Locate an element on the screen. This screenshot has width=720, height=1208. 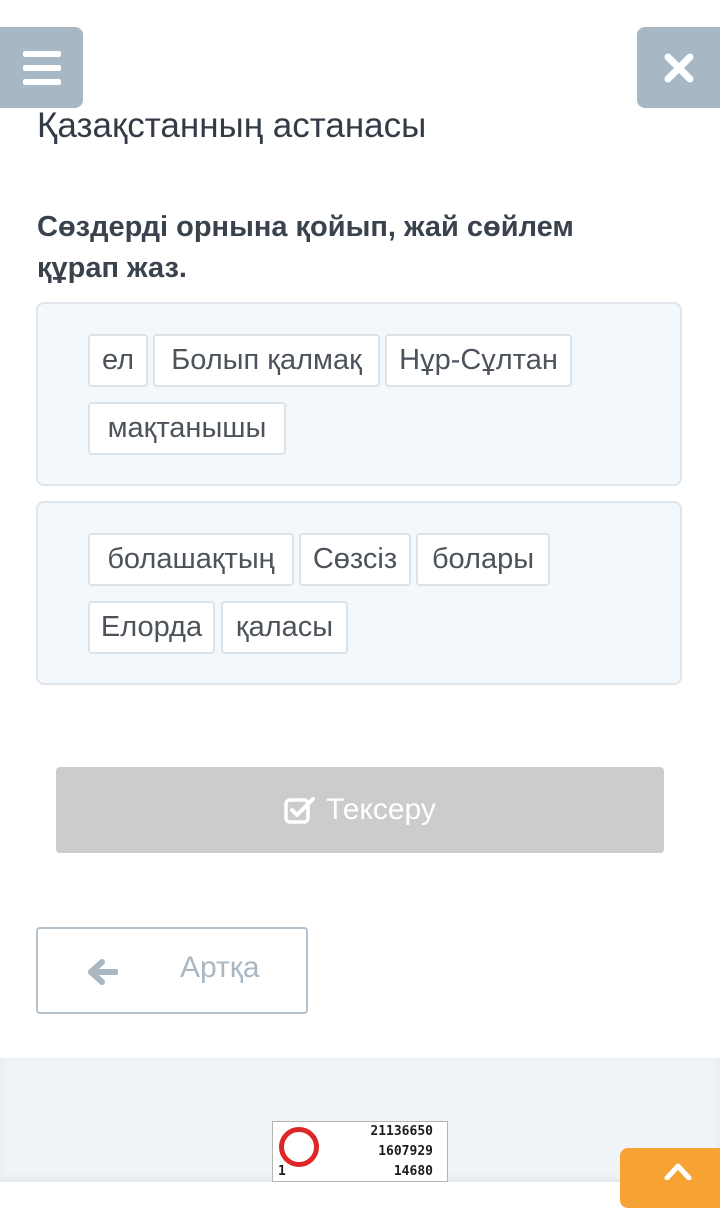
menu-button is located at coordinates (41, 67).